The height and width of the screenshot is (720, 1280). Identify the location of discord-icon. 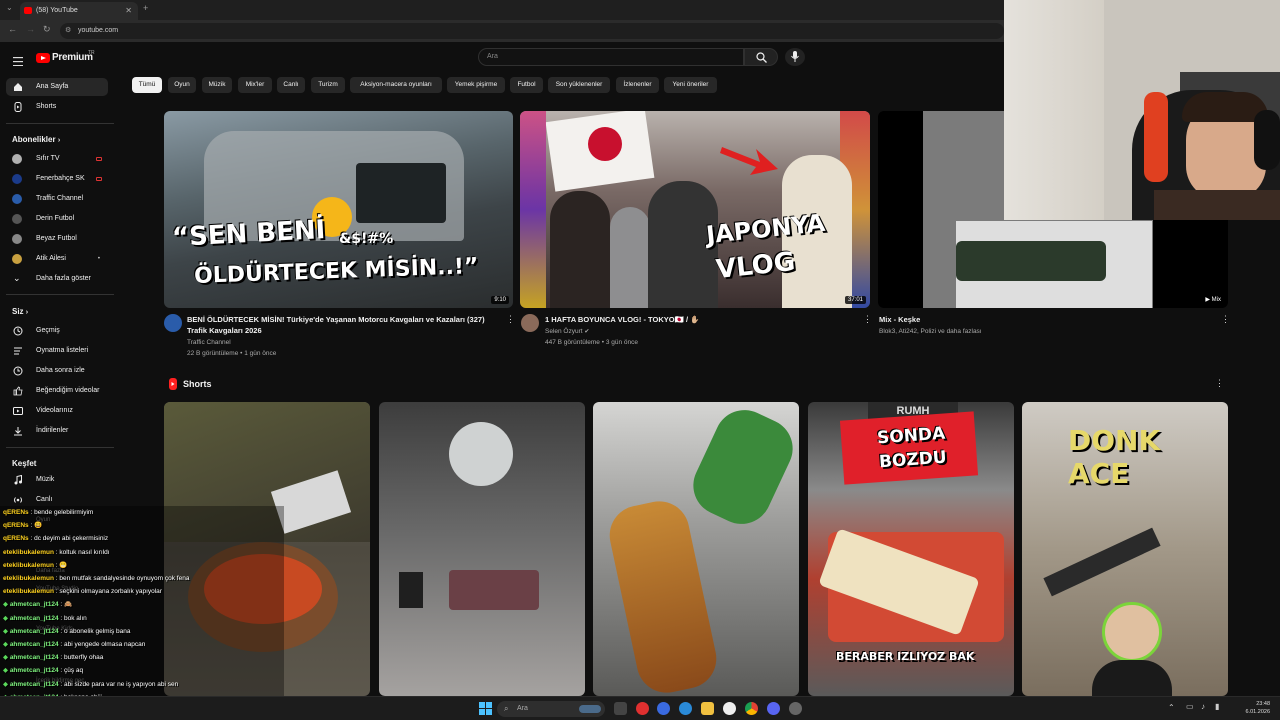
(773, 708).